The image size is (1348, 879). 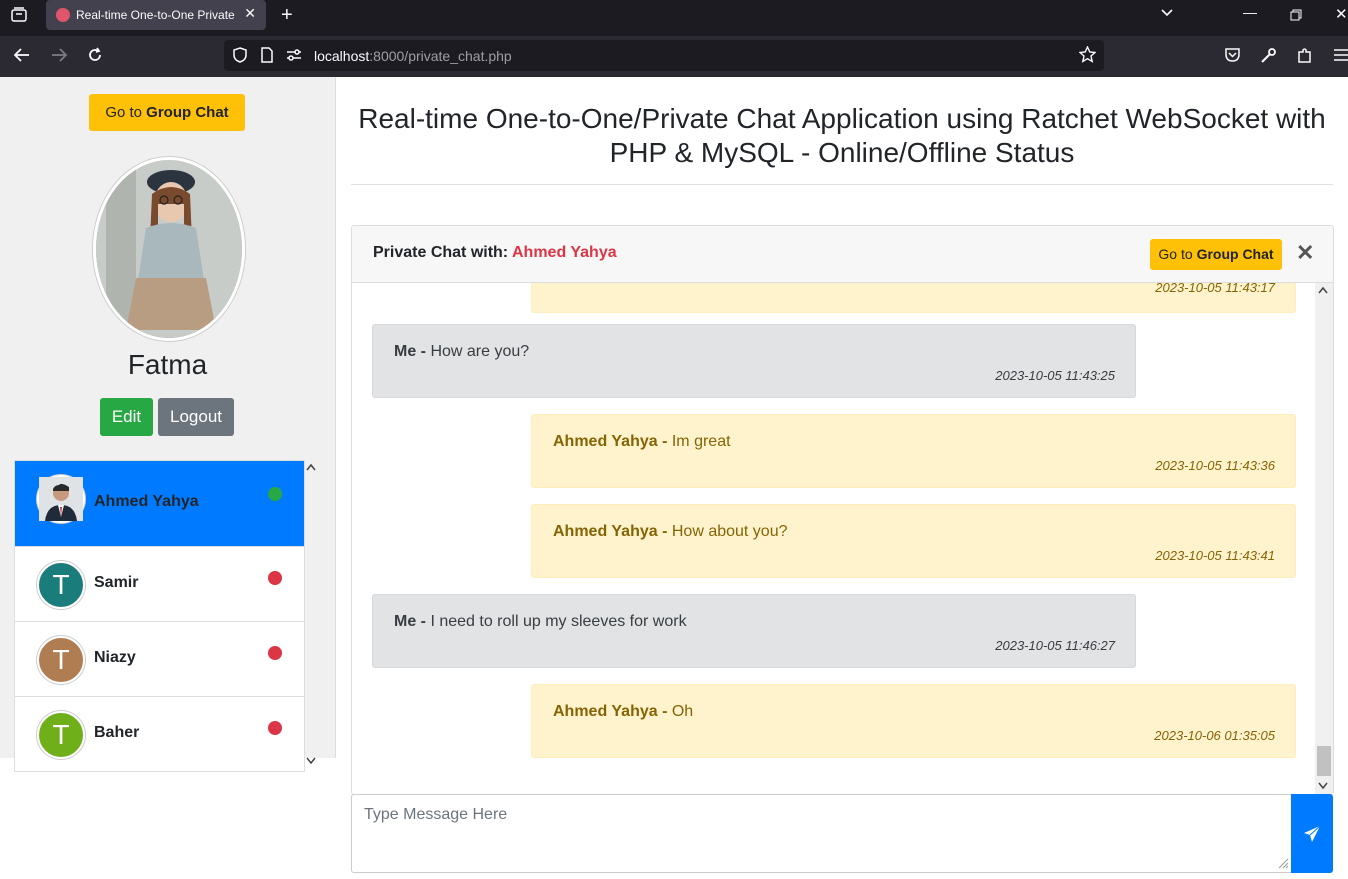 I want to click on user-list-item-samir: T Samir, so click(x=159, y=584).